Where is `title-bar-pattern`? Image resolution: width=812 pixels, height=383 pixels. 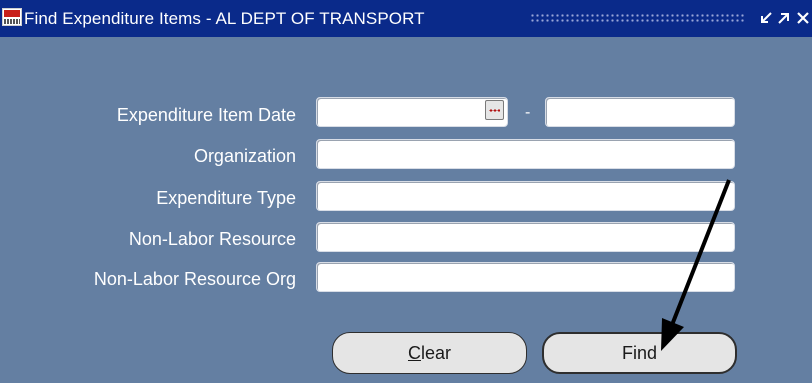
title-bar-pattern is located at coordinates (638, 18).